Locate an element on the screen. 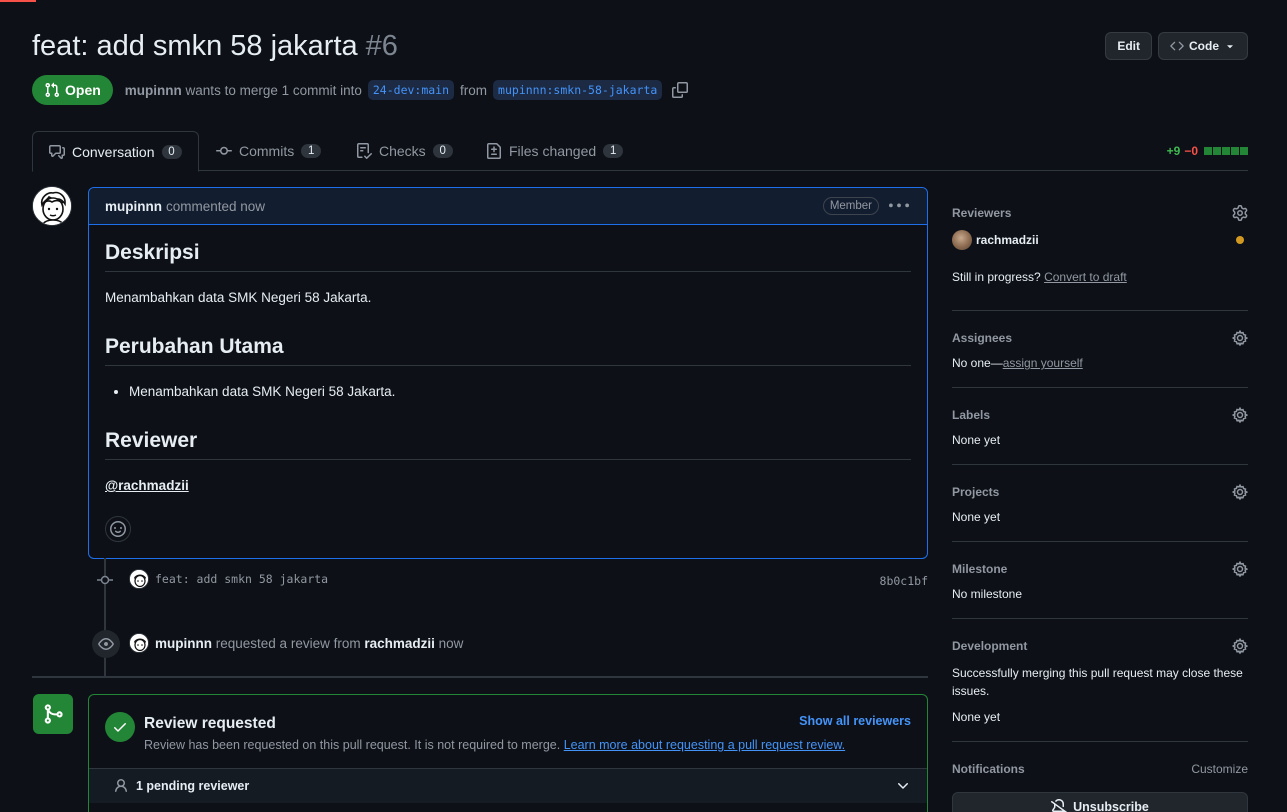 The width and height of the screenshot is (1287, 812). requester-link: mupinnn is located at coordinates (183, 643).